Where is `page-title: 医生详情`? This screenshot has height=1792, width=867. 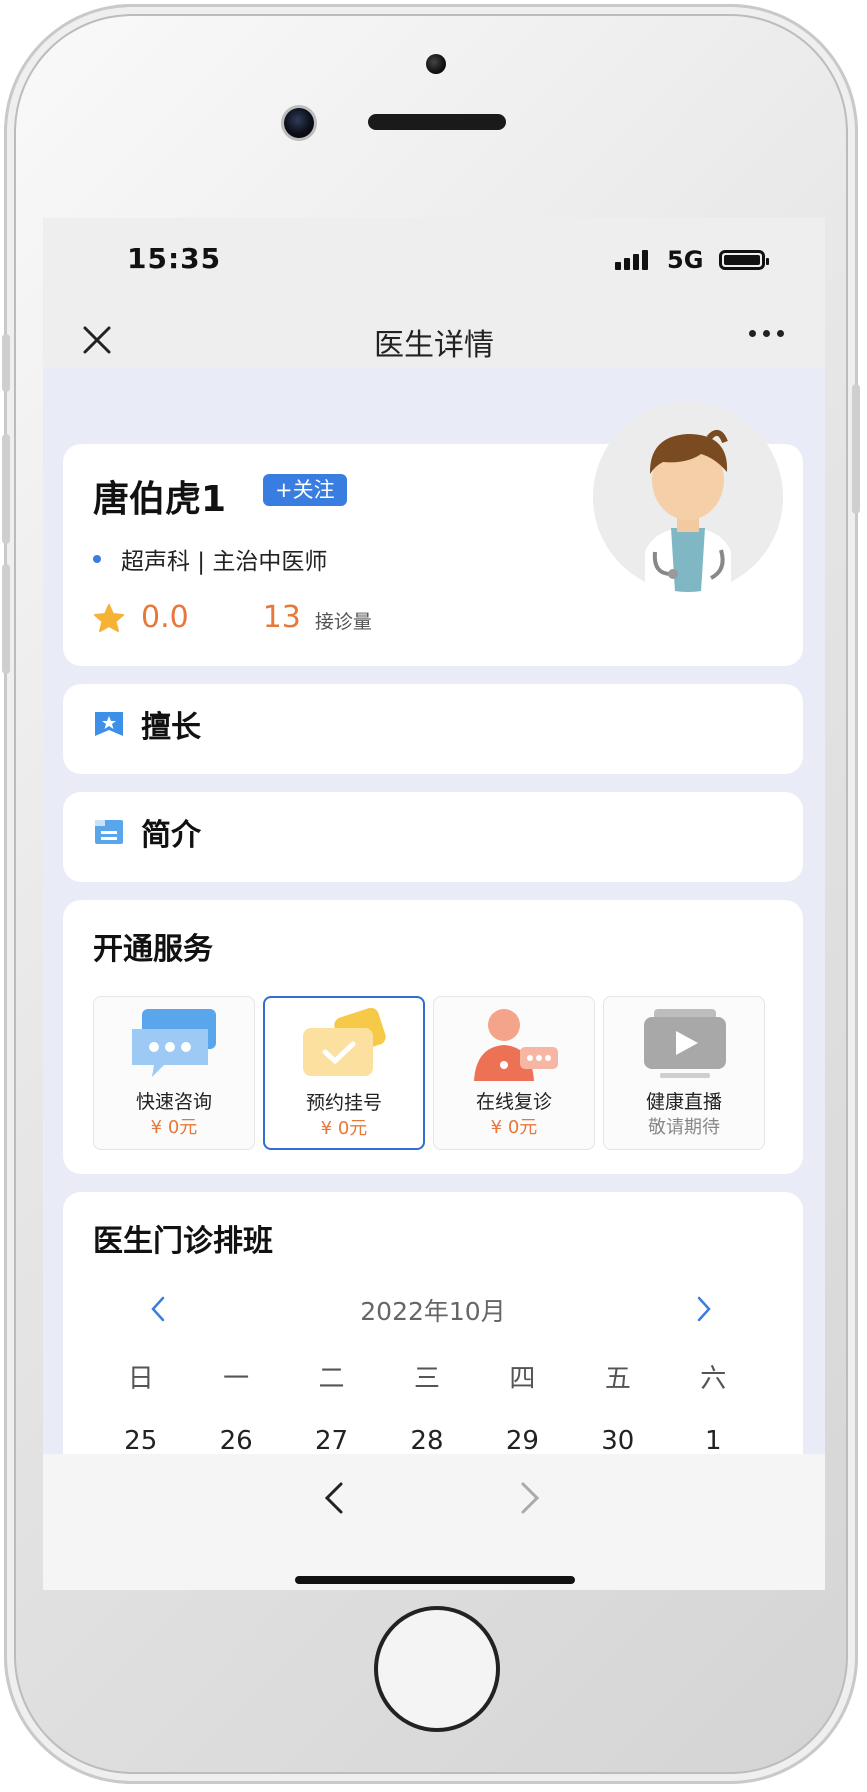 page-title: 医生详情 is located at coordinates (434, 345).